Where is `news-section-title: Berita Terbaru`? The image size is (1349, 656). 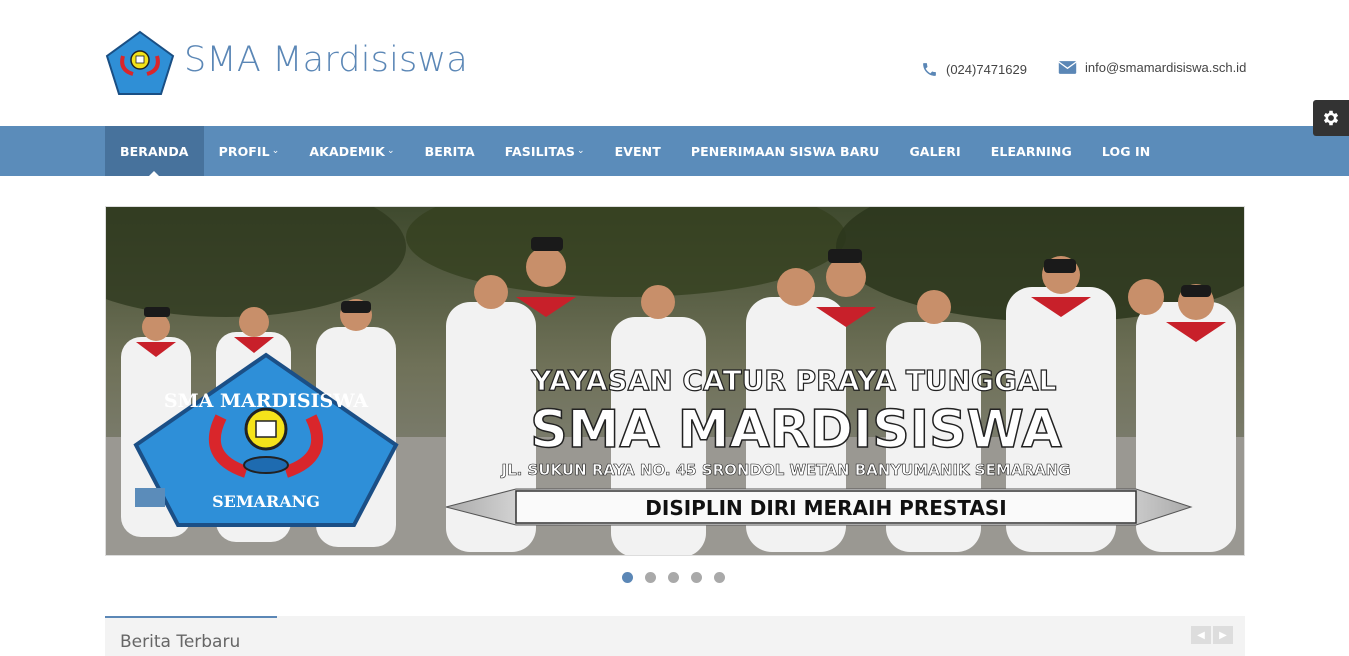
news-section-title: Berita Terbaru is located at coordinates (180, 642).